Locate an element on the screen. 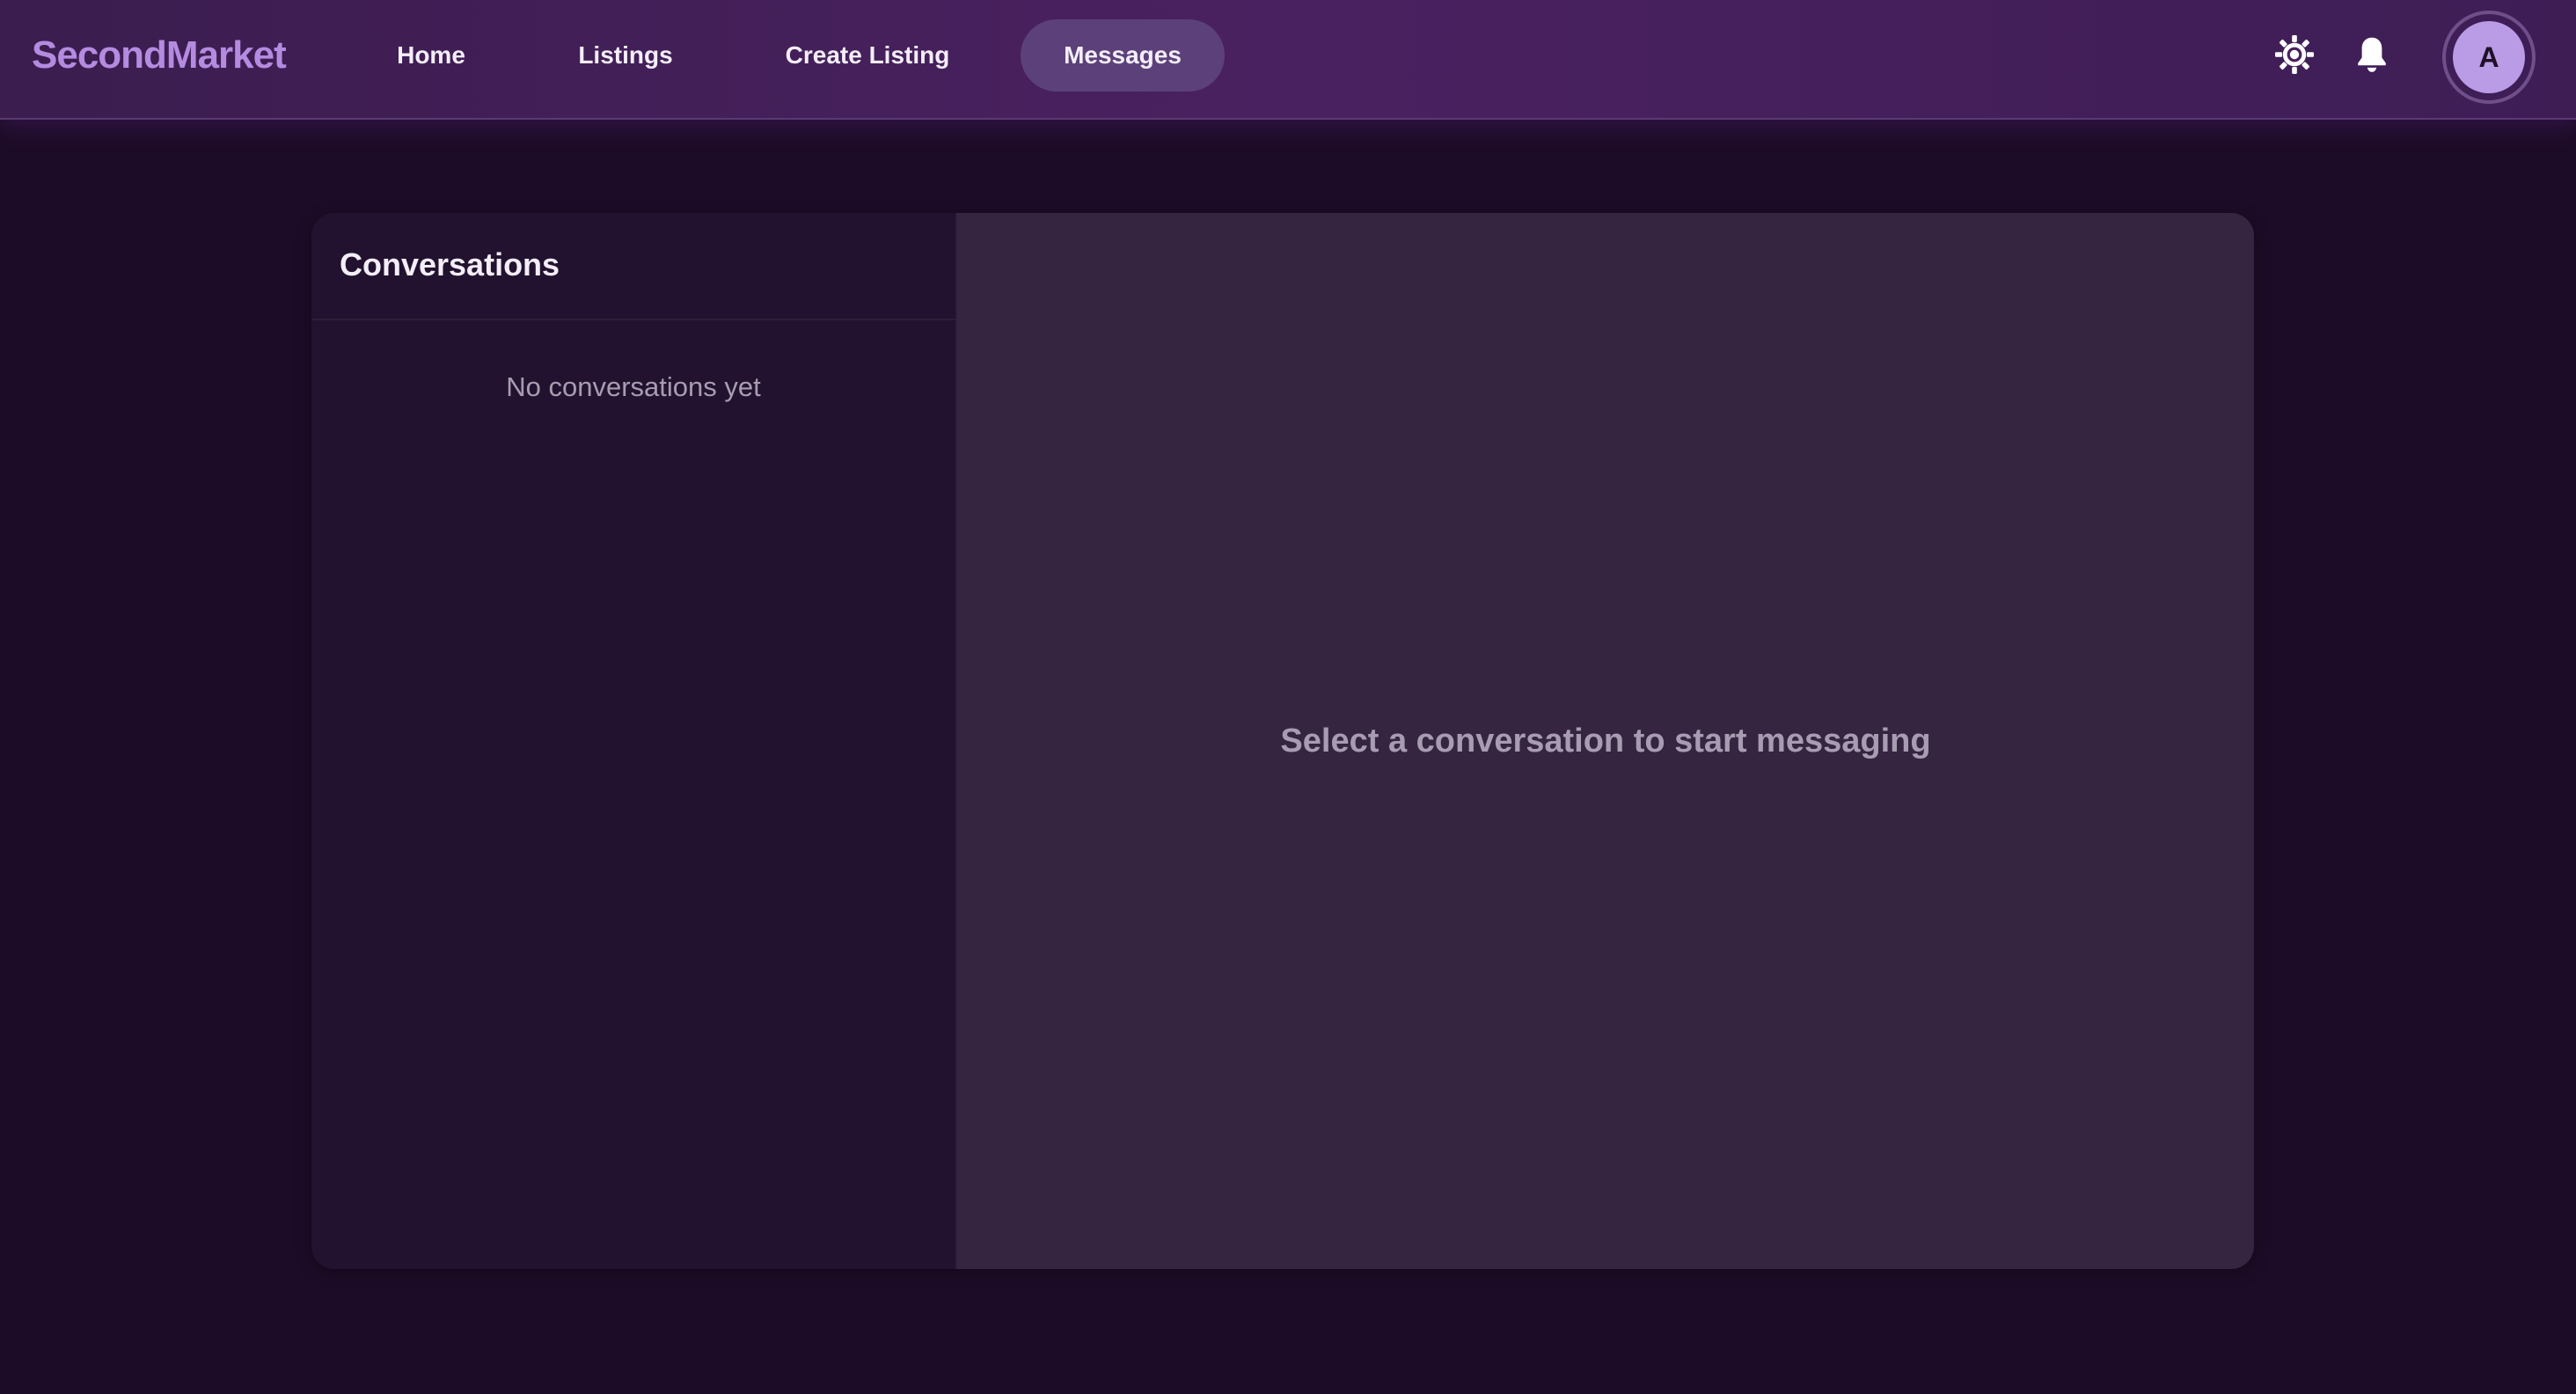  theme-toggle-button is located at coordinates (2294, 57).